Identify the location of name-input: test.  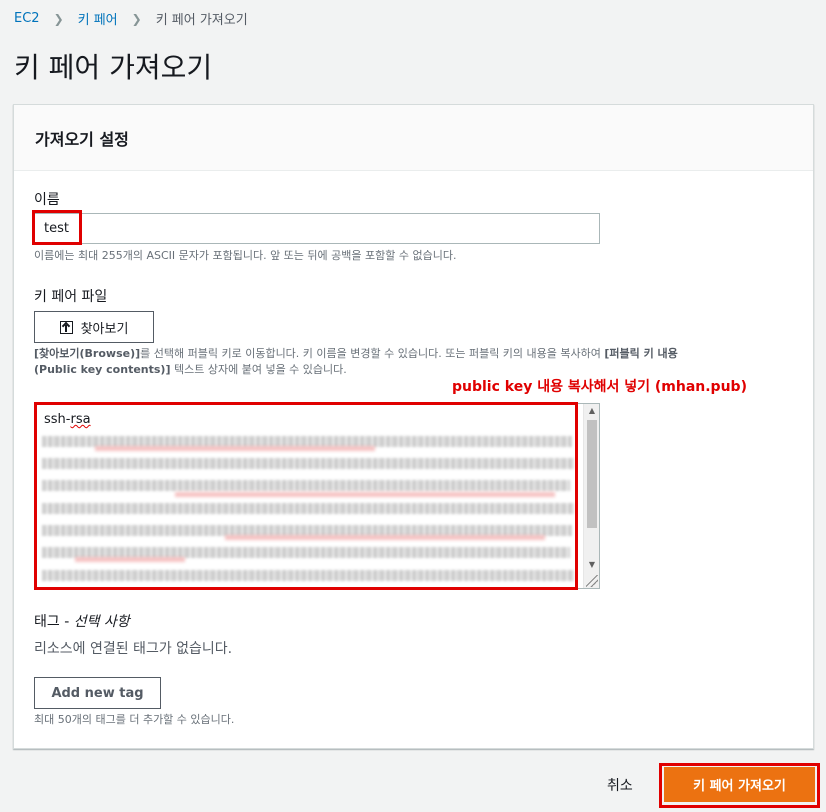
(317, 228).